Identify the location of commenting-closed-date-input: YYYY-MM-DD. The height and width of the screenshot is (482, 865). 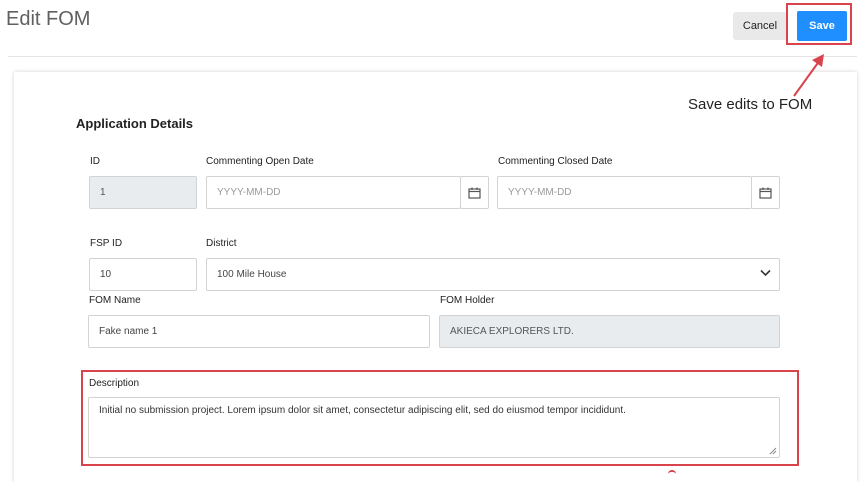
(624, 192).